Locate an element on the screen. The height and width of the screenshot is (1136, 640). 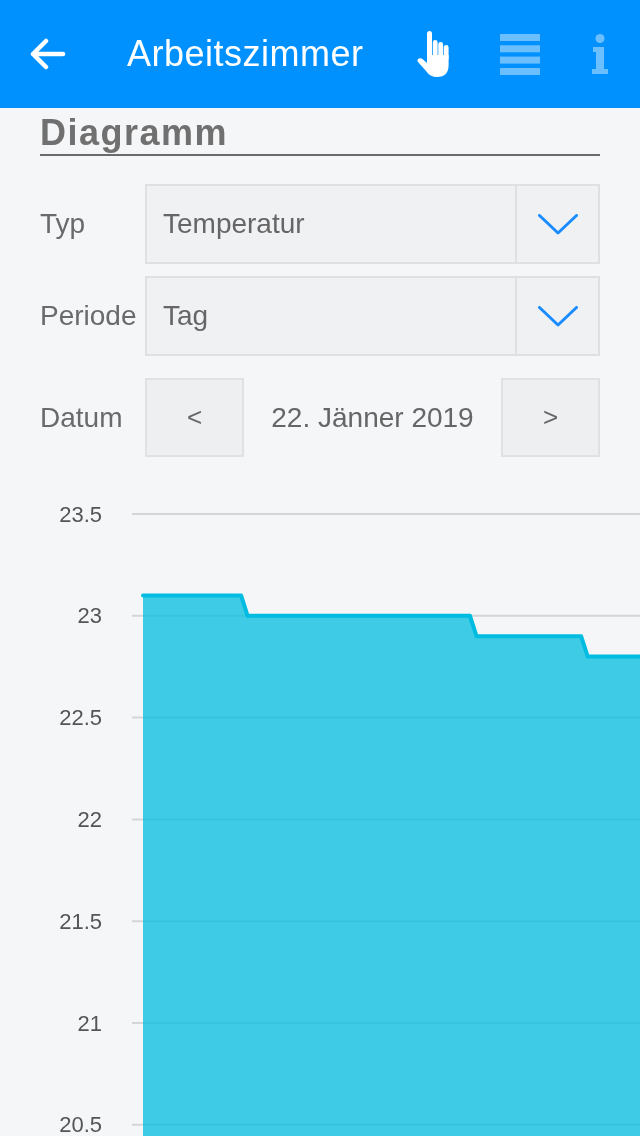
field-label: Datum is located at coordinates (82, 417).